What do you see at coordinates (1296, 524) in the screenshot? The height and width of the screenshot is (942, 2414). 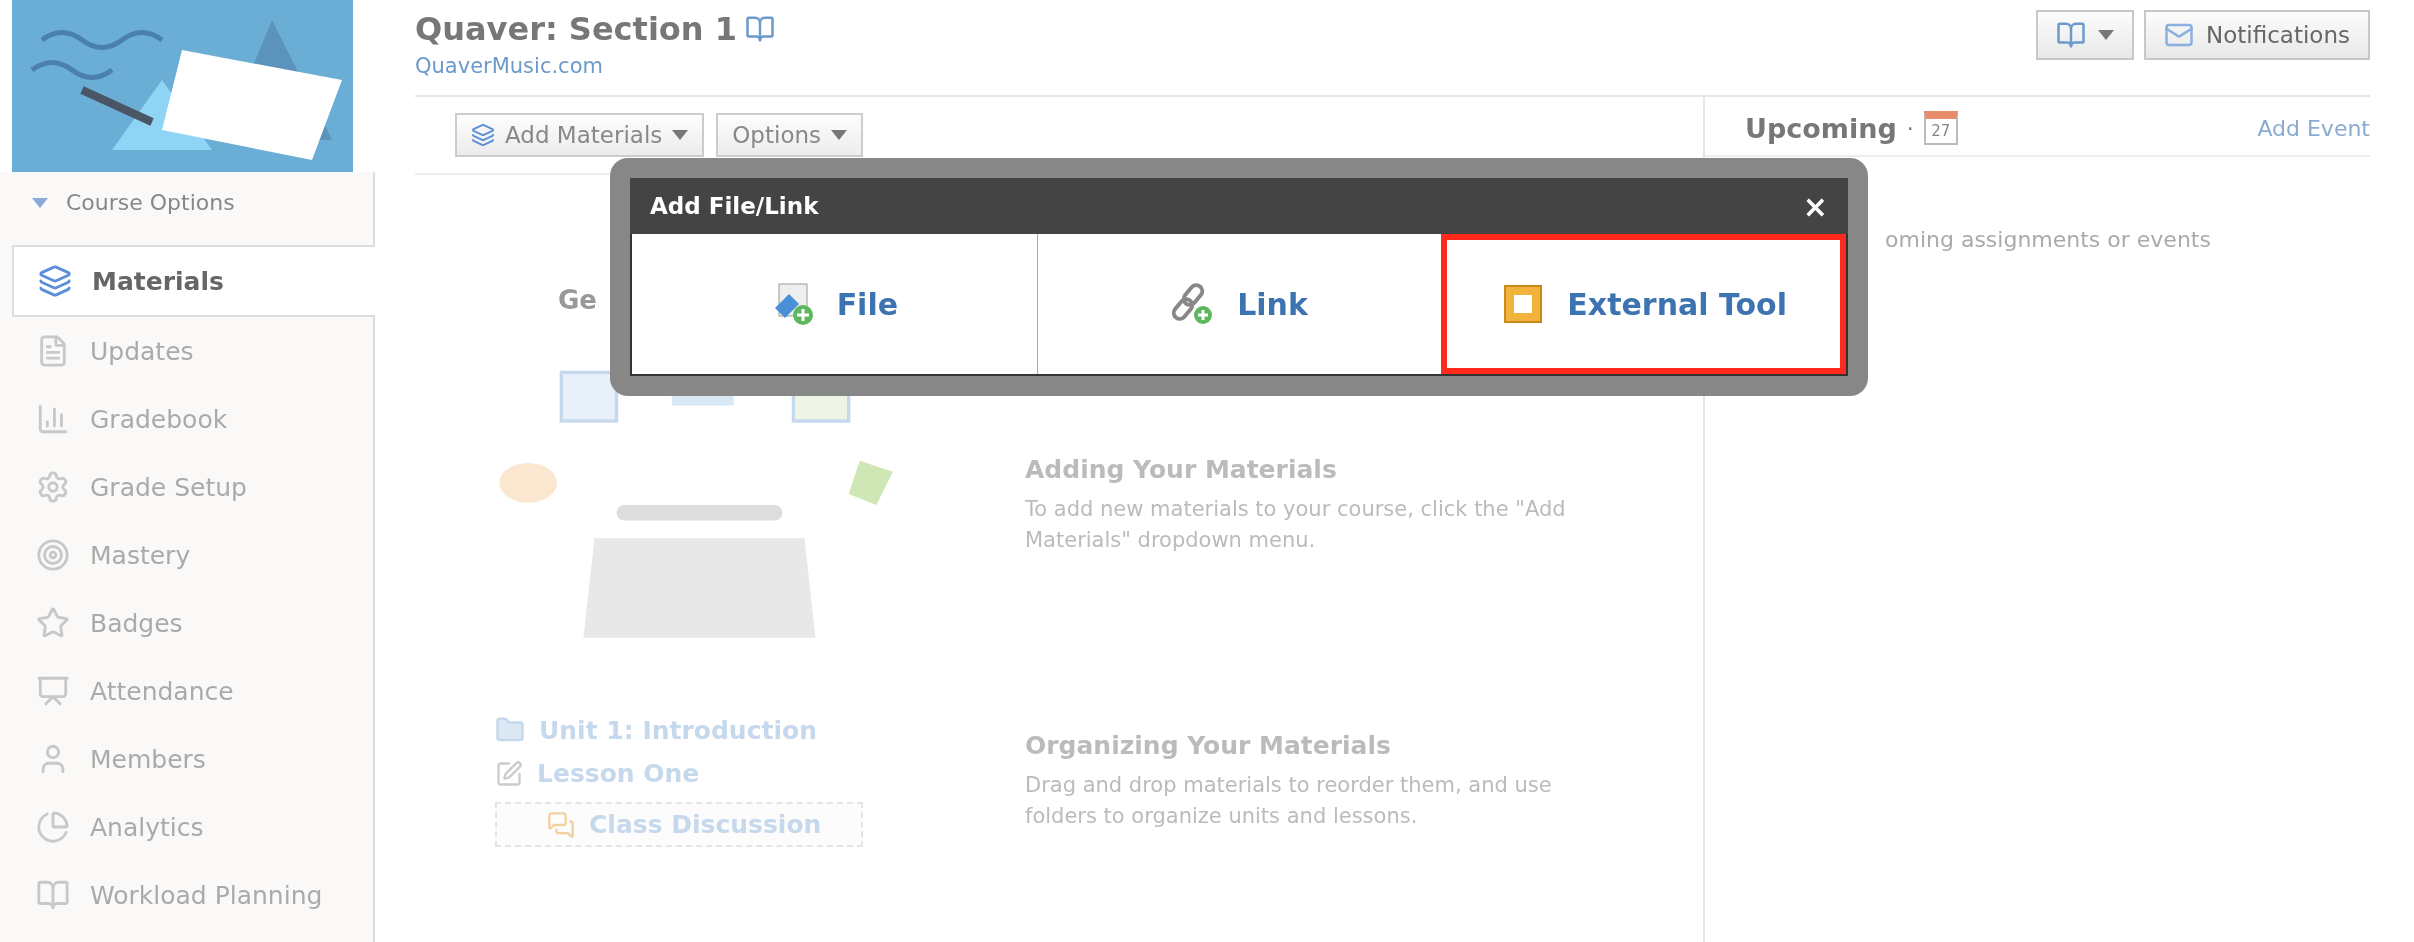 I see `section-text: To add new materials to your course, click the "Add Materials" dropdown menu.` at bounding box center [1296, 524].